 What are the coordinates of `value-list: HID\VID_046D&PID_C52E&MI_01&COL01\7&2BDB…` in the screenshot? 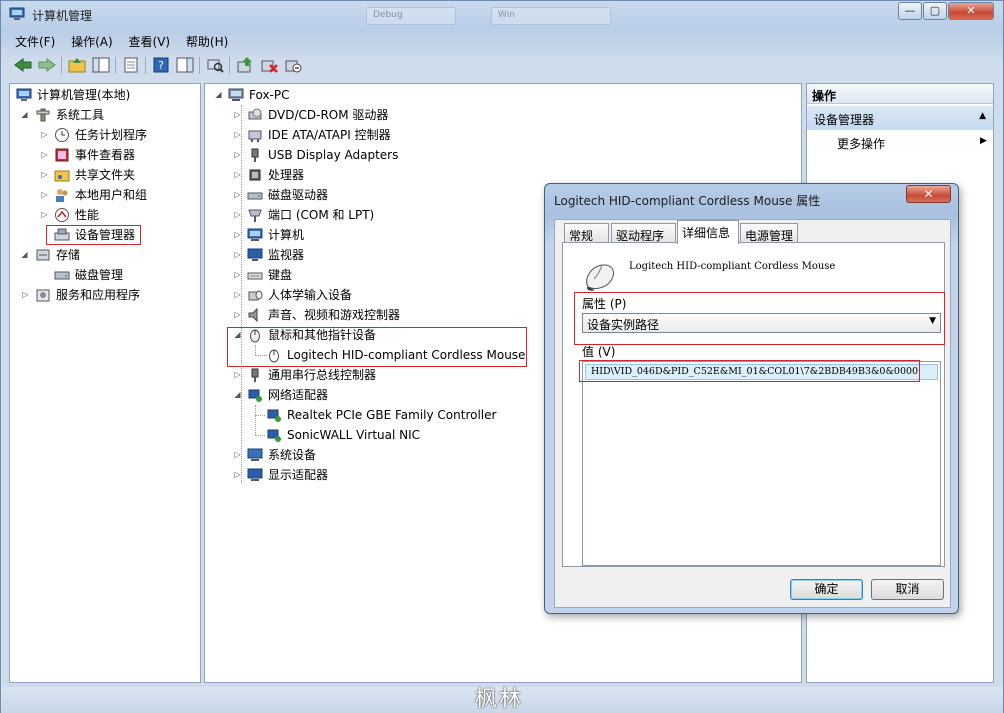 It's located at (761, 463).